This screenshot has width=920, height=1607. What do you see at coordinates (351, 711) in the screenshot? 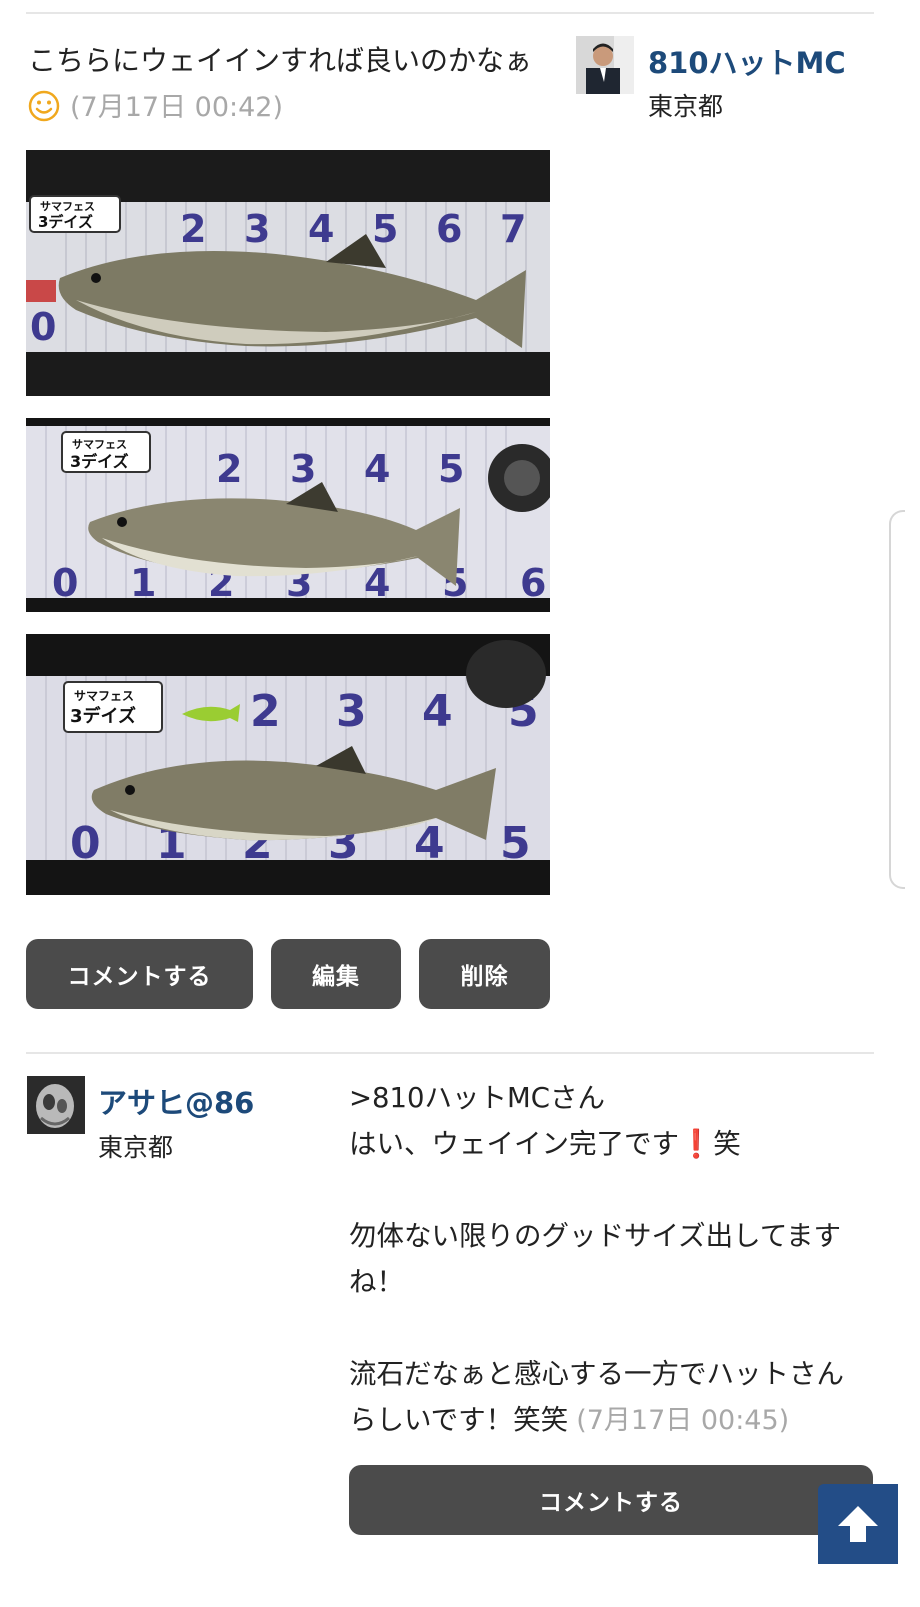
I see `photo-3-top-number: 3` at bounding box center [351, 711].